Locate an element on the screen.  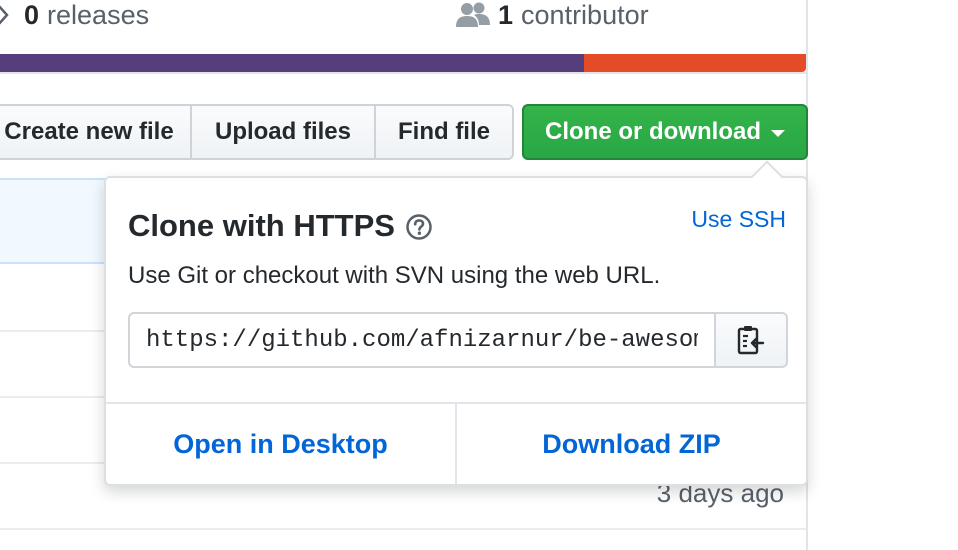
upload-files-button: Upload files is located at coordinates (284, 132).